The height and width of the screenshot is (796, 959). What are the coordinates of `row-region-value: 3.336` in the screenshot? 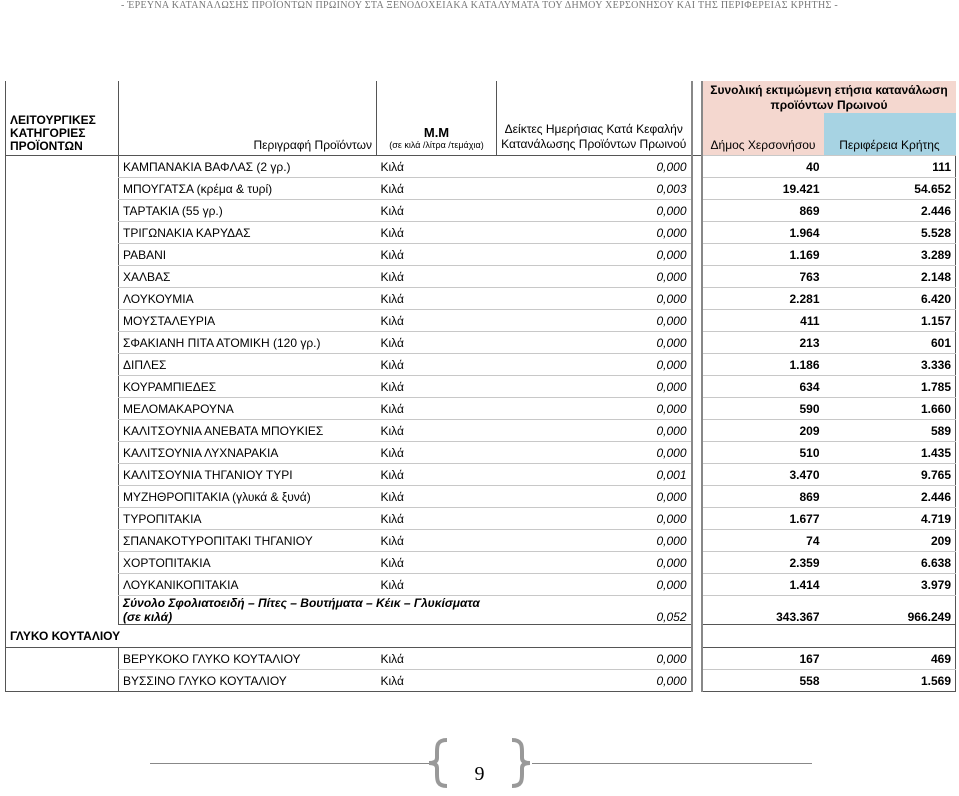 It's located at (889, 364).